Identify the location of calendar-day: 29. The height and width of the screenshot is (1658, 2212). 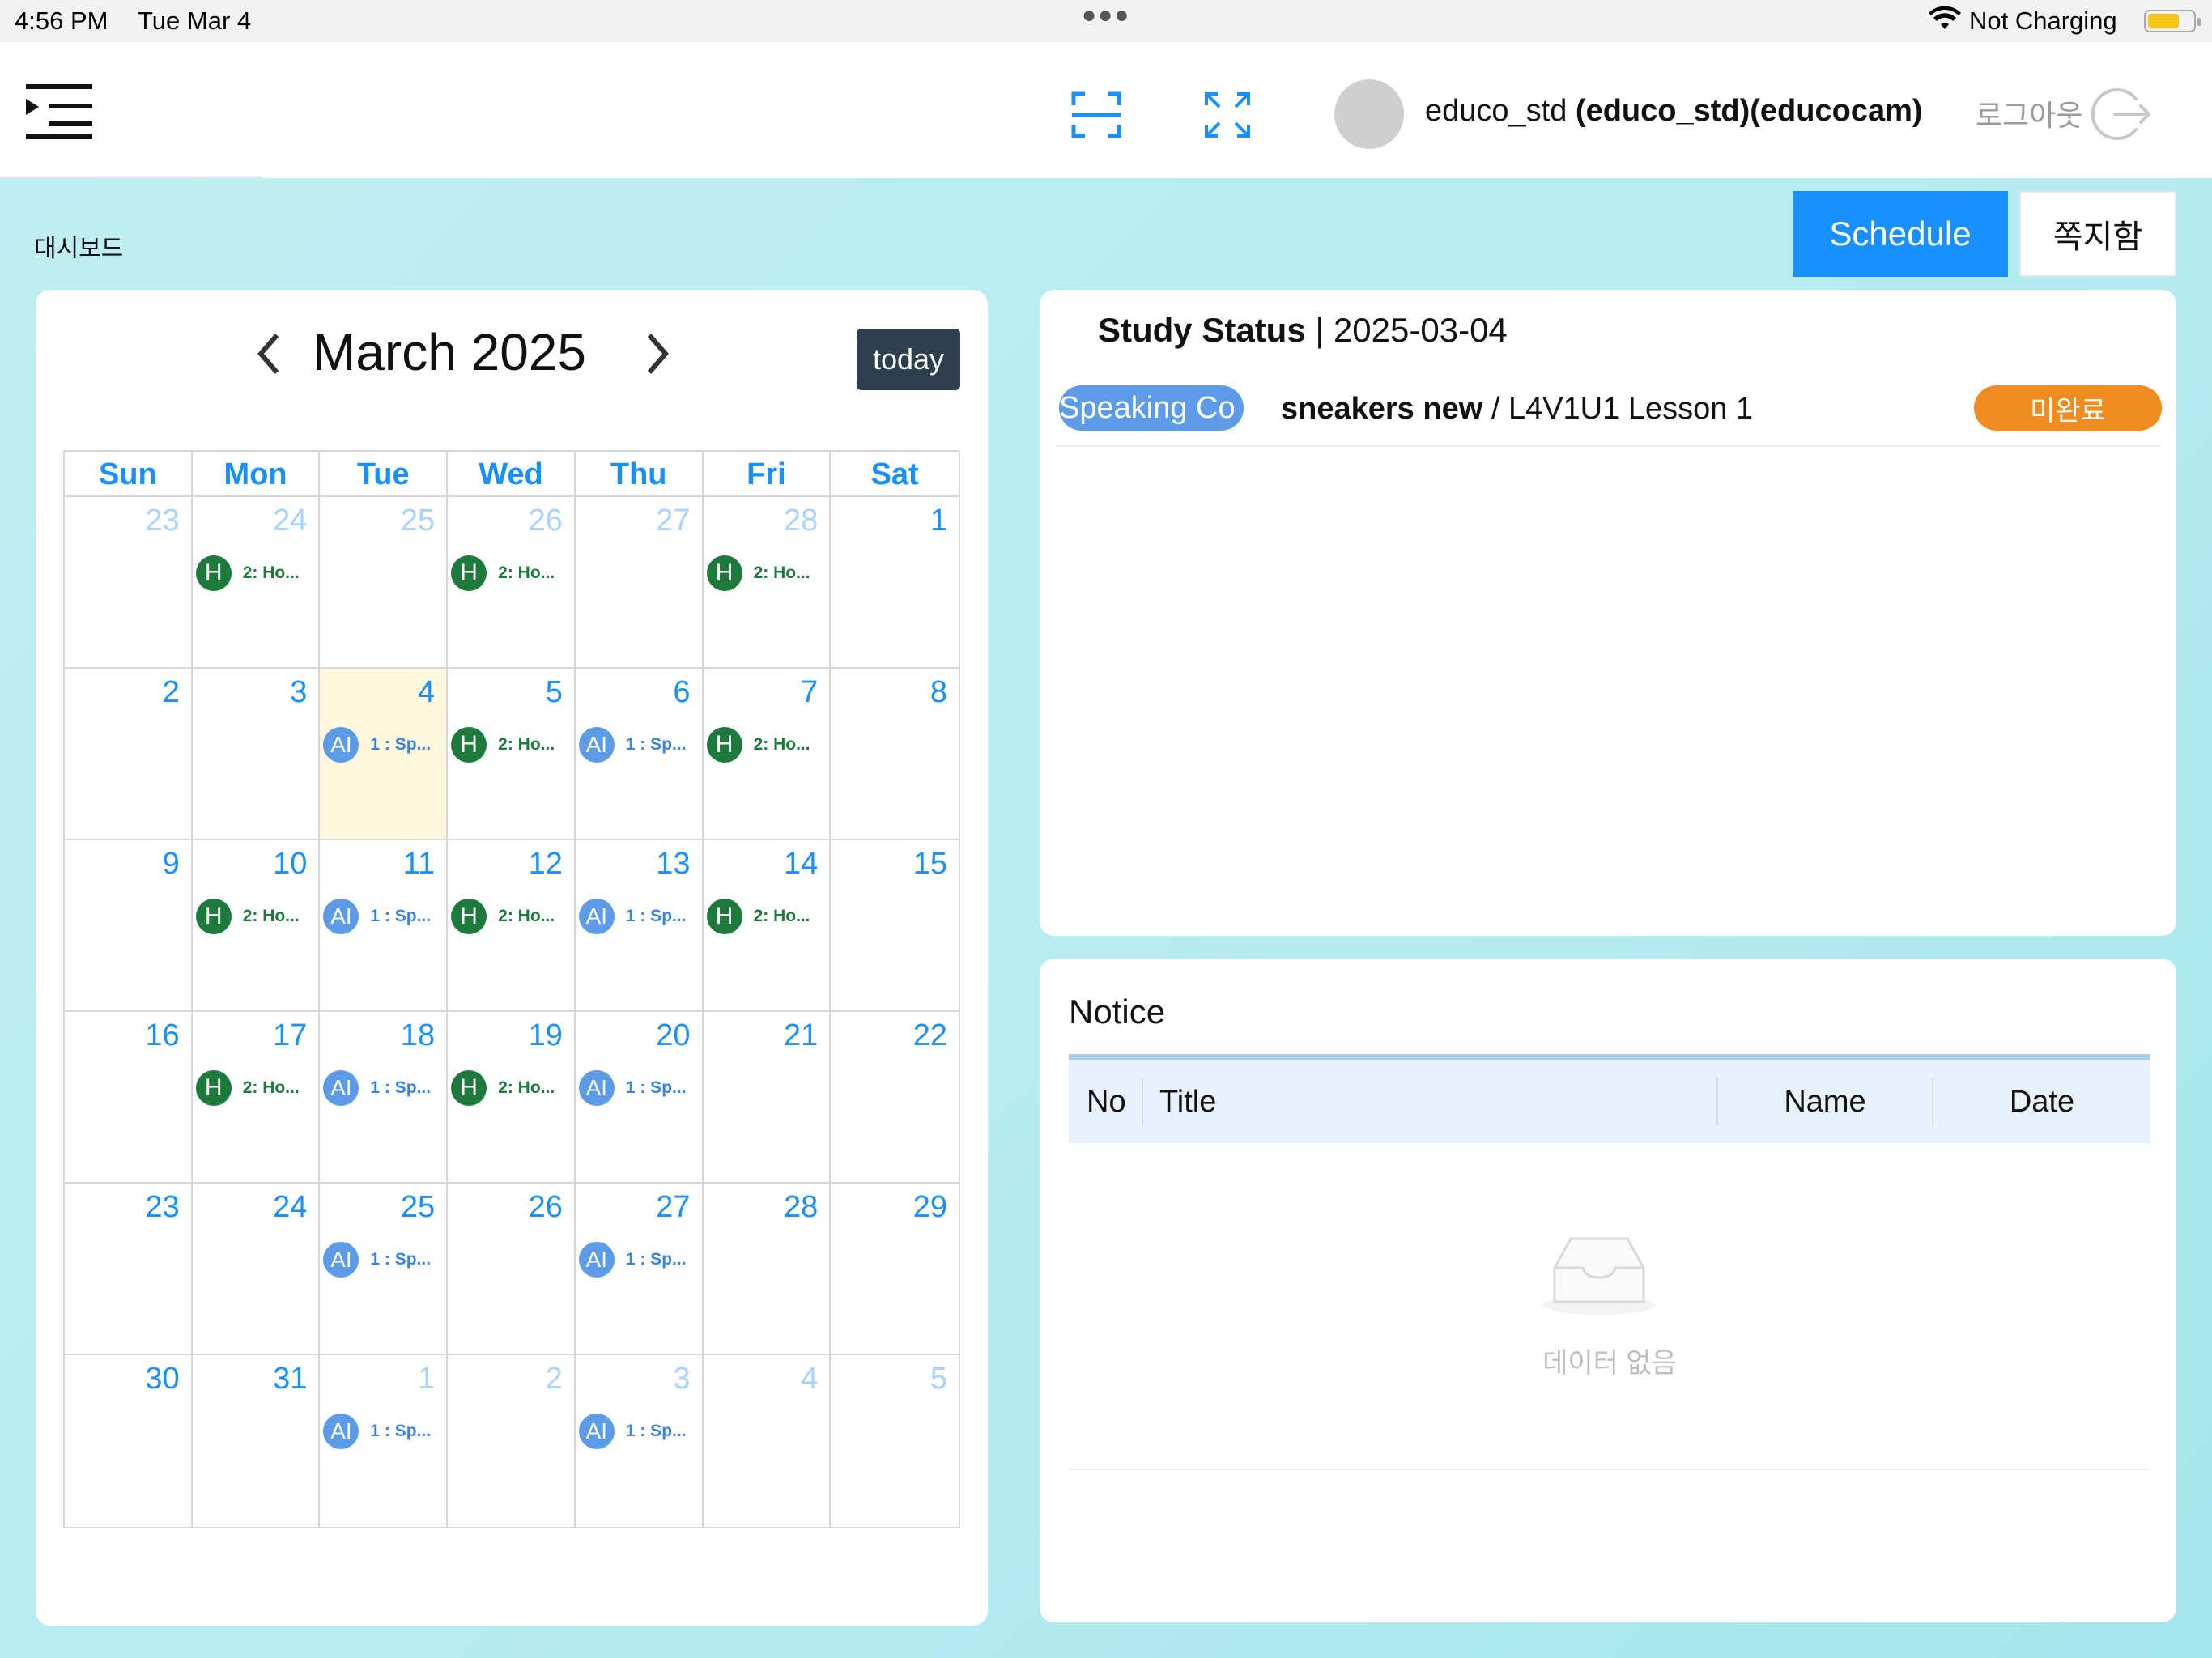
(895, 1269).